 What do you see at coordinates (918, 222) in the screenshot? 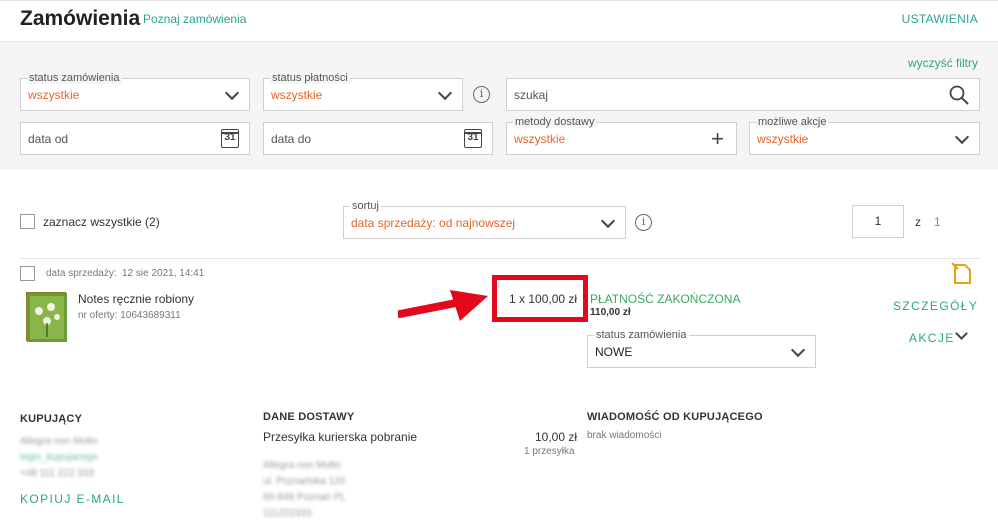
I see `page-of-label: z` at bounding box center [918, 222].